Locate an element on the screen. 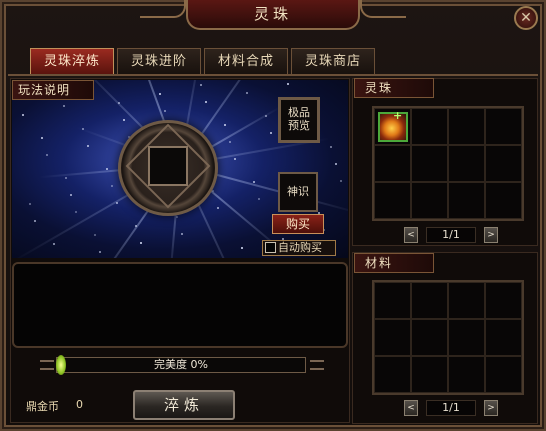 Image resolution: width=546 pixels, height=431 pixels. progress-track: 完美度 0% is located at coordinates (181, 365).